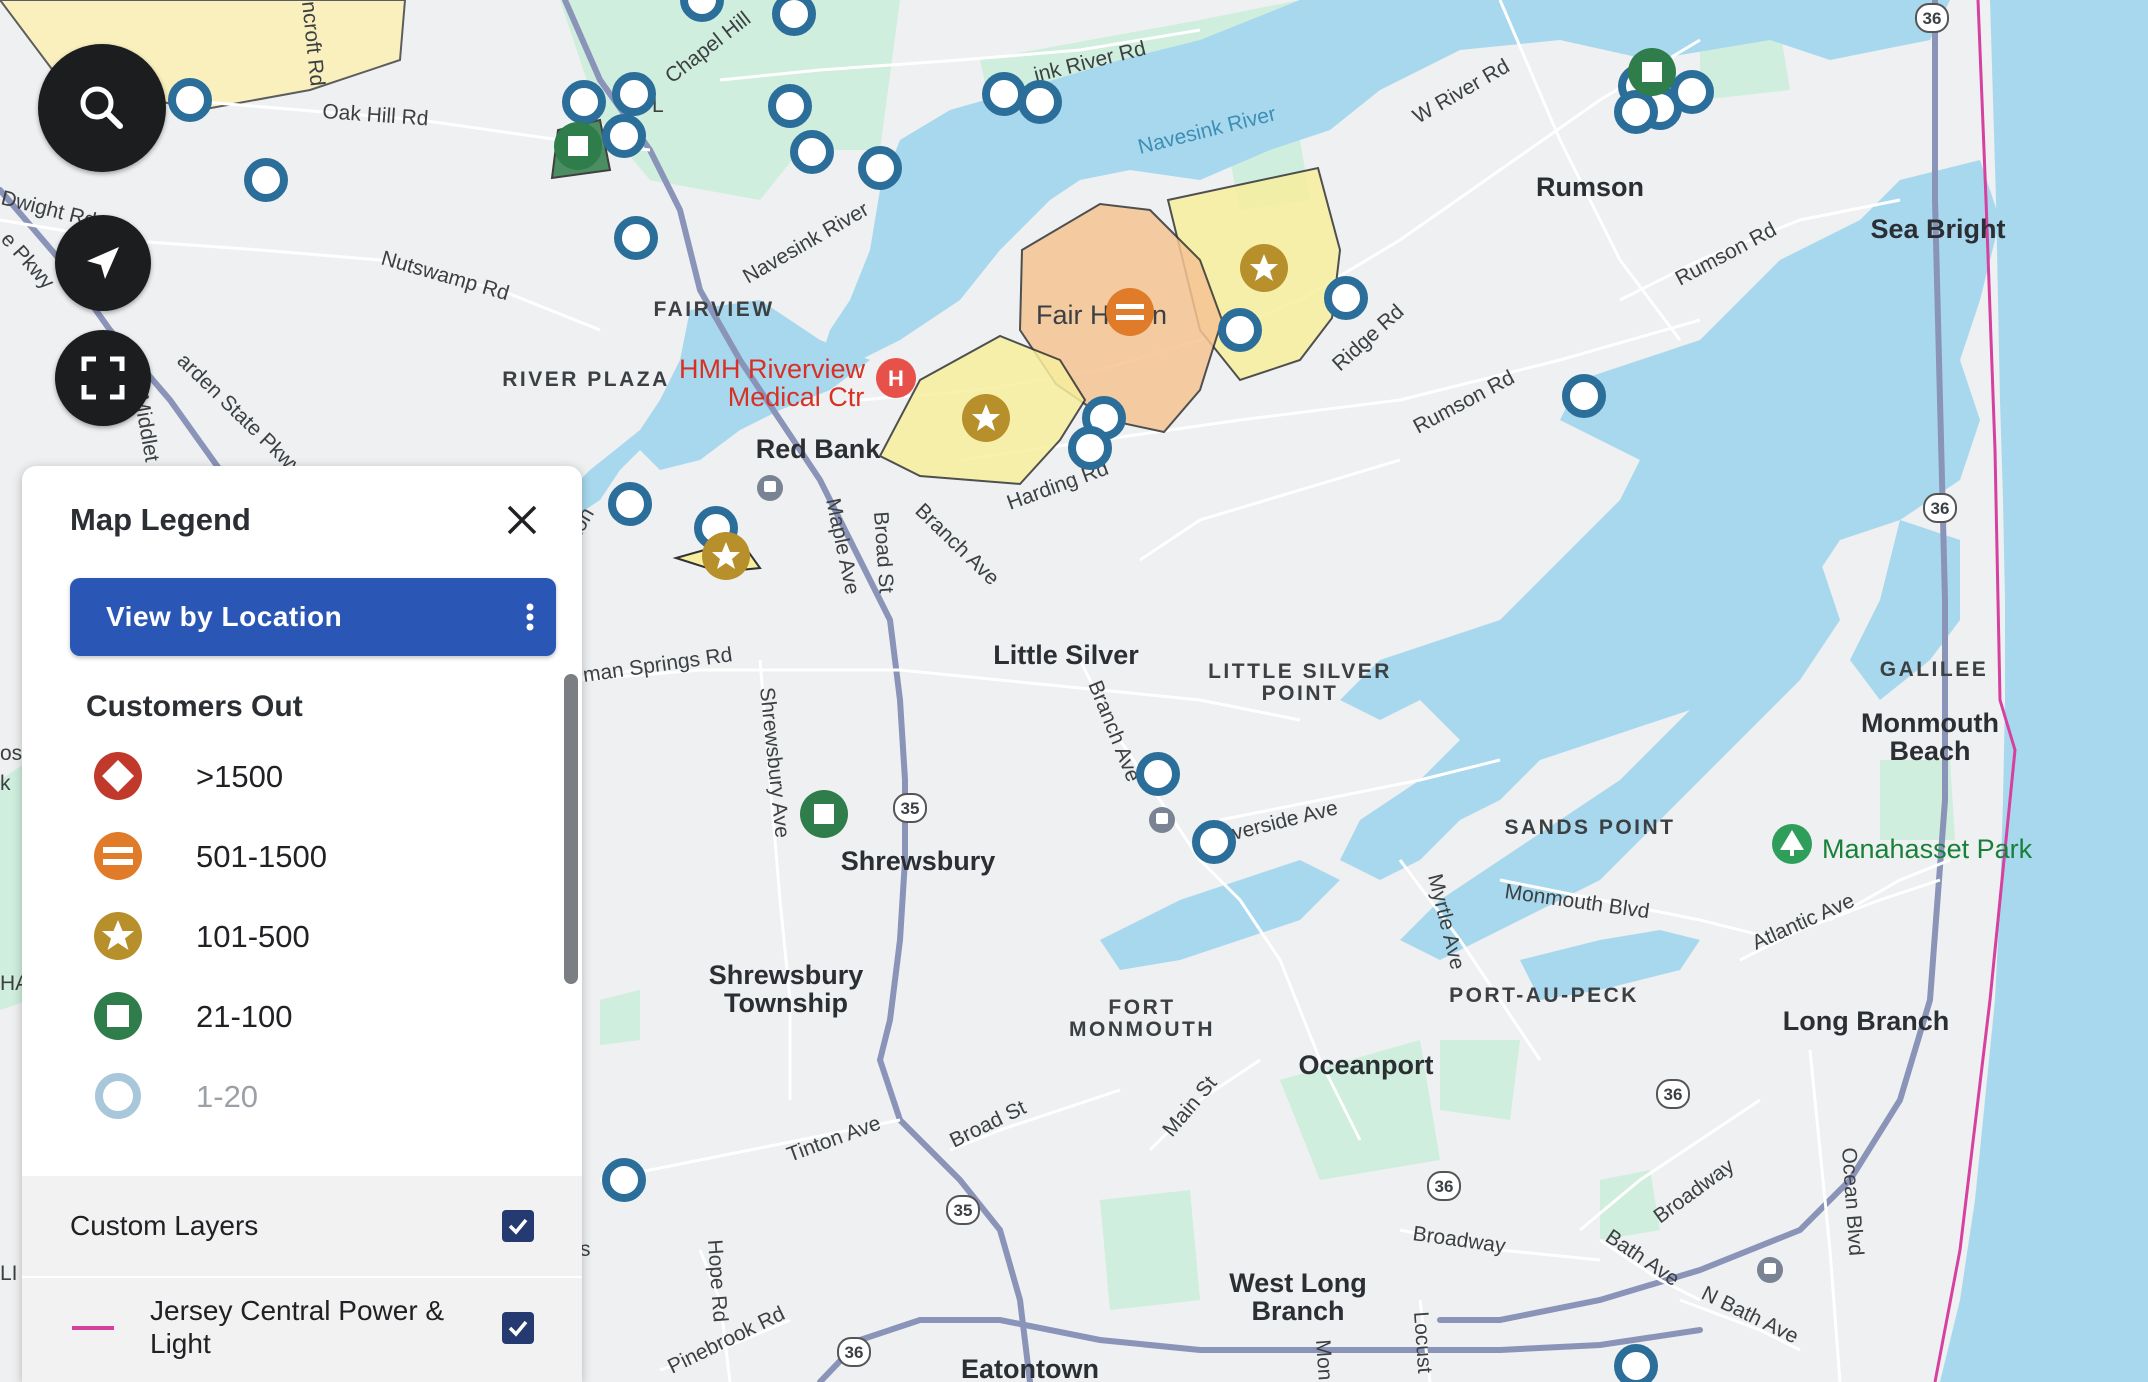 The image size is (2148, 1382). I want to click on star-icon, so click(118, 936).